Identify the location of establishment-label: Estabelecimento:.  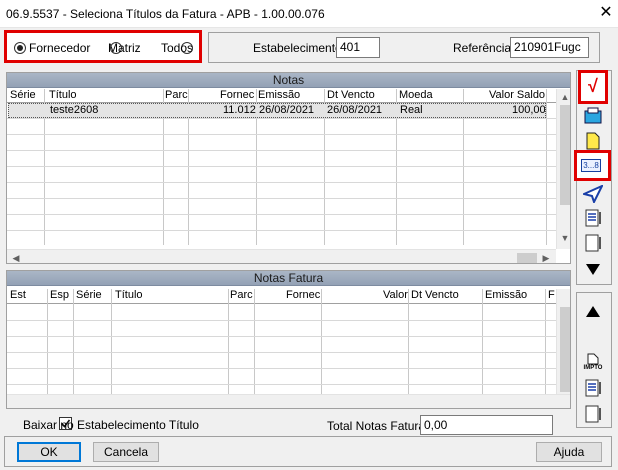
(299, 48).